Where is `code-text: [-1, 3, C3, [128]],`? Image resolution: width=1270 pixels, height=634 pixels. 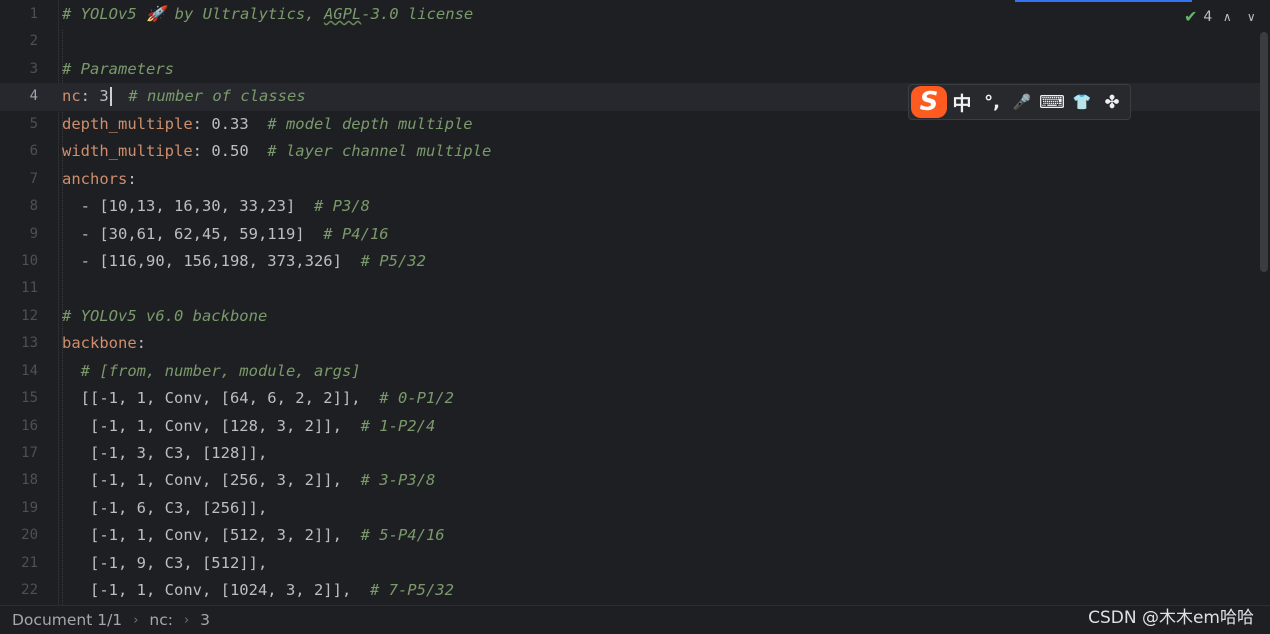 code-text: [-1, 3, C3, [128]], is located at coordinates (164, 453).